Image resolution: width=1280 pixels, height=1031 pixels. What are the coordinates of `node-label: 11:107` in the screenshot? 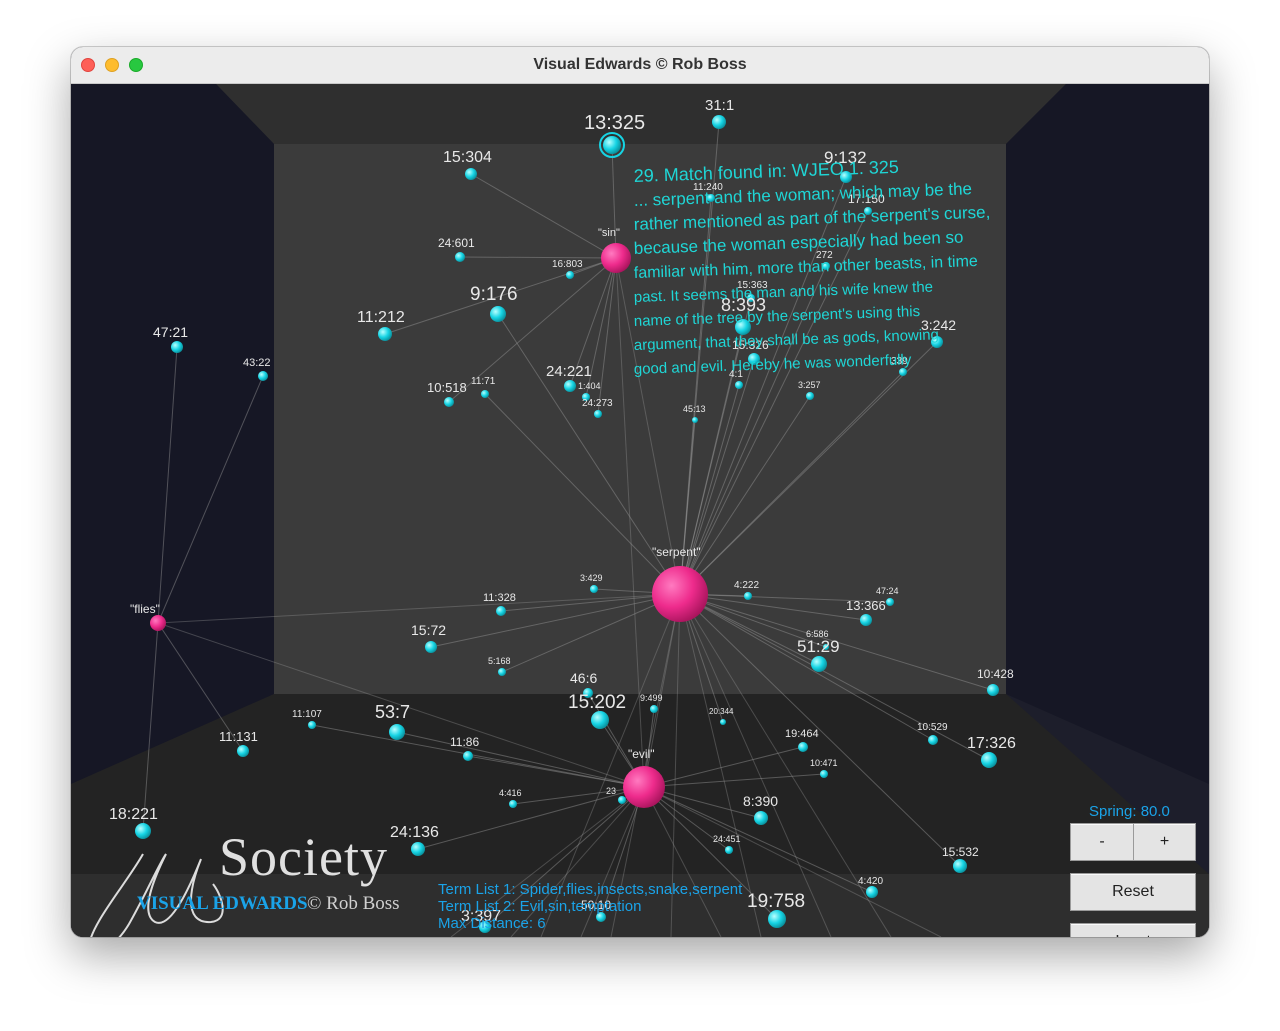 It's located at (307, 714).